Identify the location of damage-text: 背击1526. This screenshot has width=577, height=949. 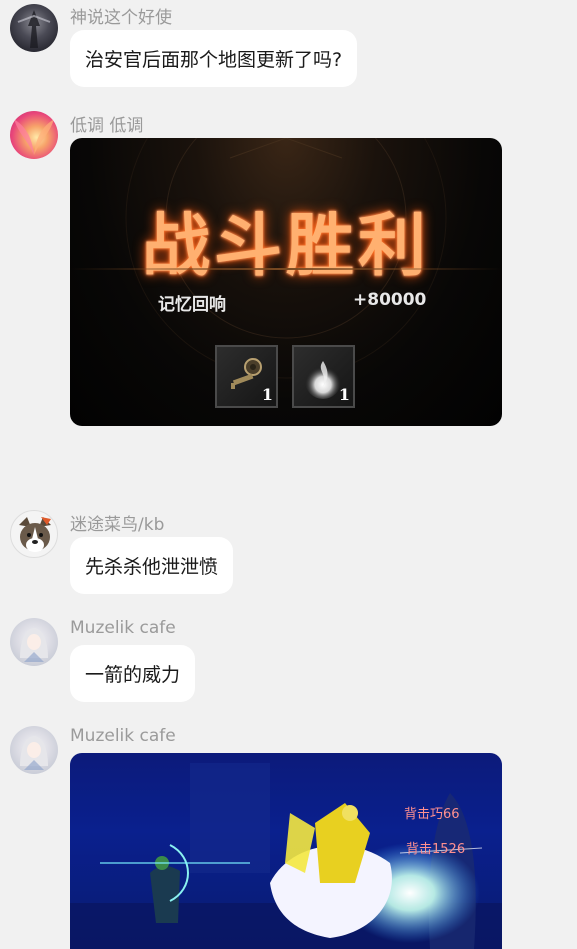
(436, 849).